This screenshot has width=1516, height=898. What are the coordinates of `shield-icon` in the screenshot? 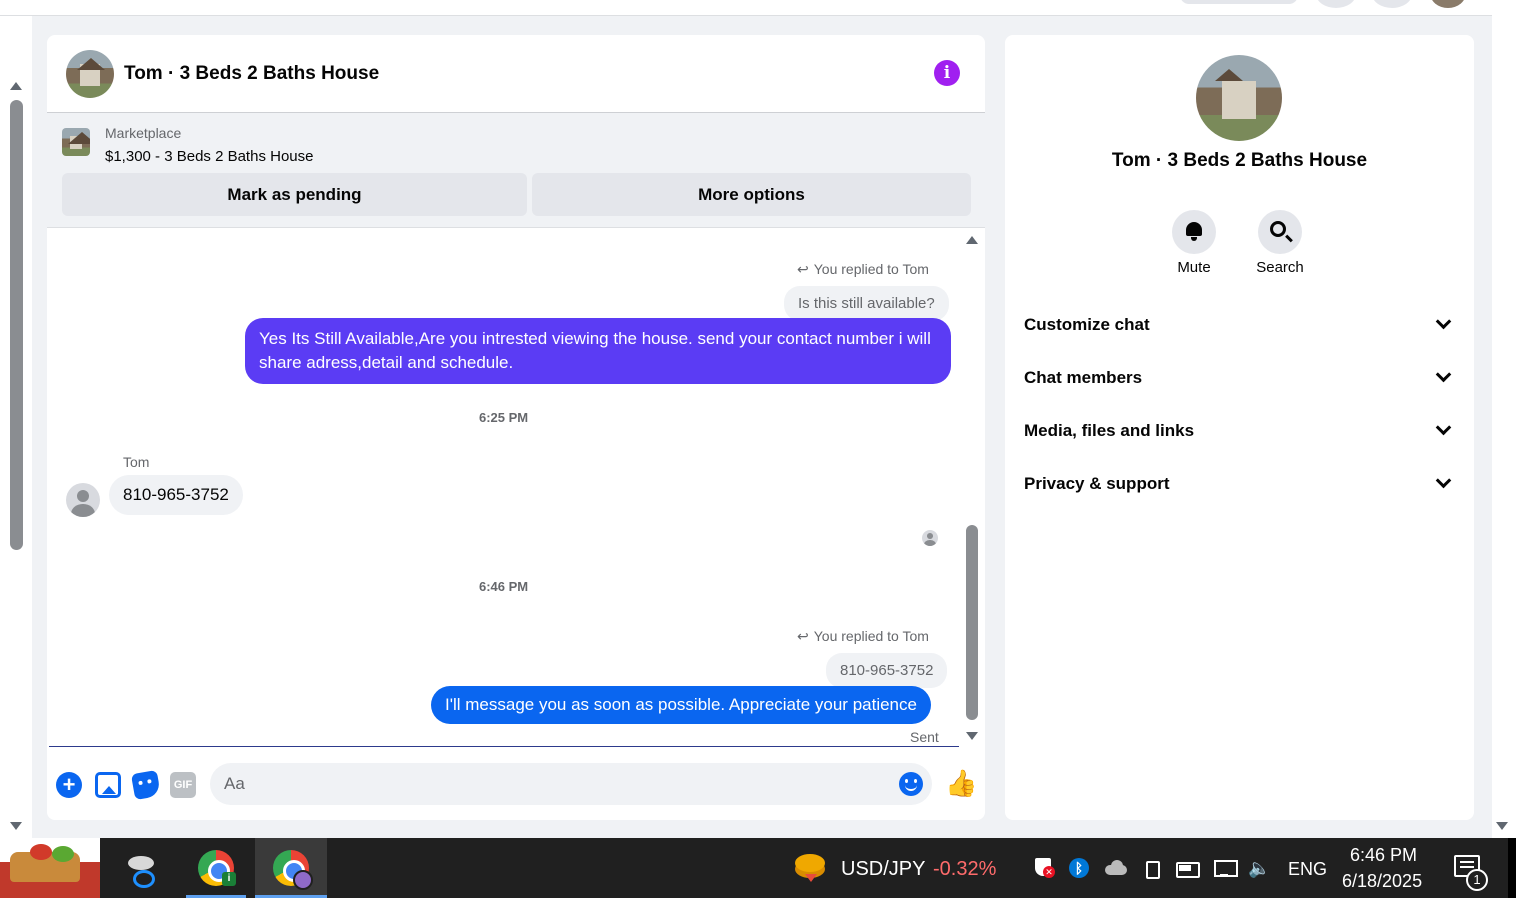 It's located at (1044, 868).